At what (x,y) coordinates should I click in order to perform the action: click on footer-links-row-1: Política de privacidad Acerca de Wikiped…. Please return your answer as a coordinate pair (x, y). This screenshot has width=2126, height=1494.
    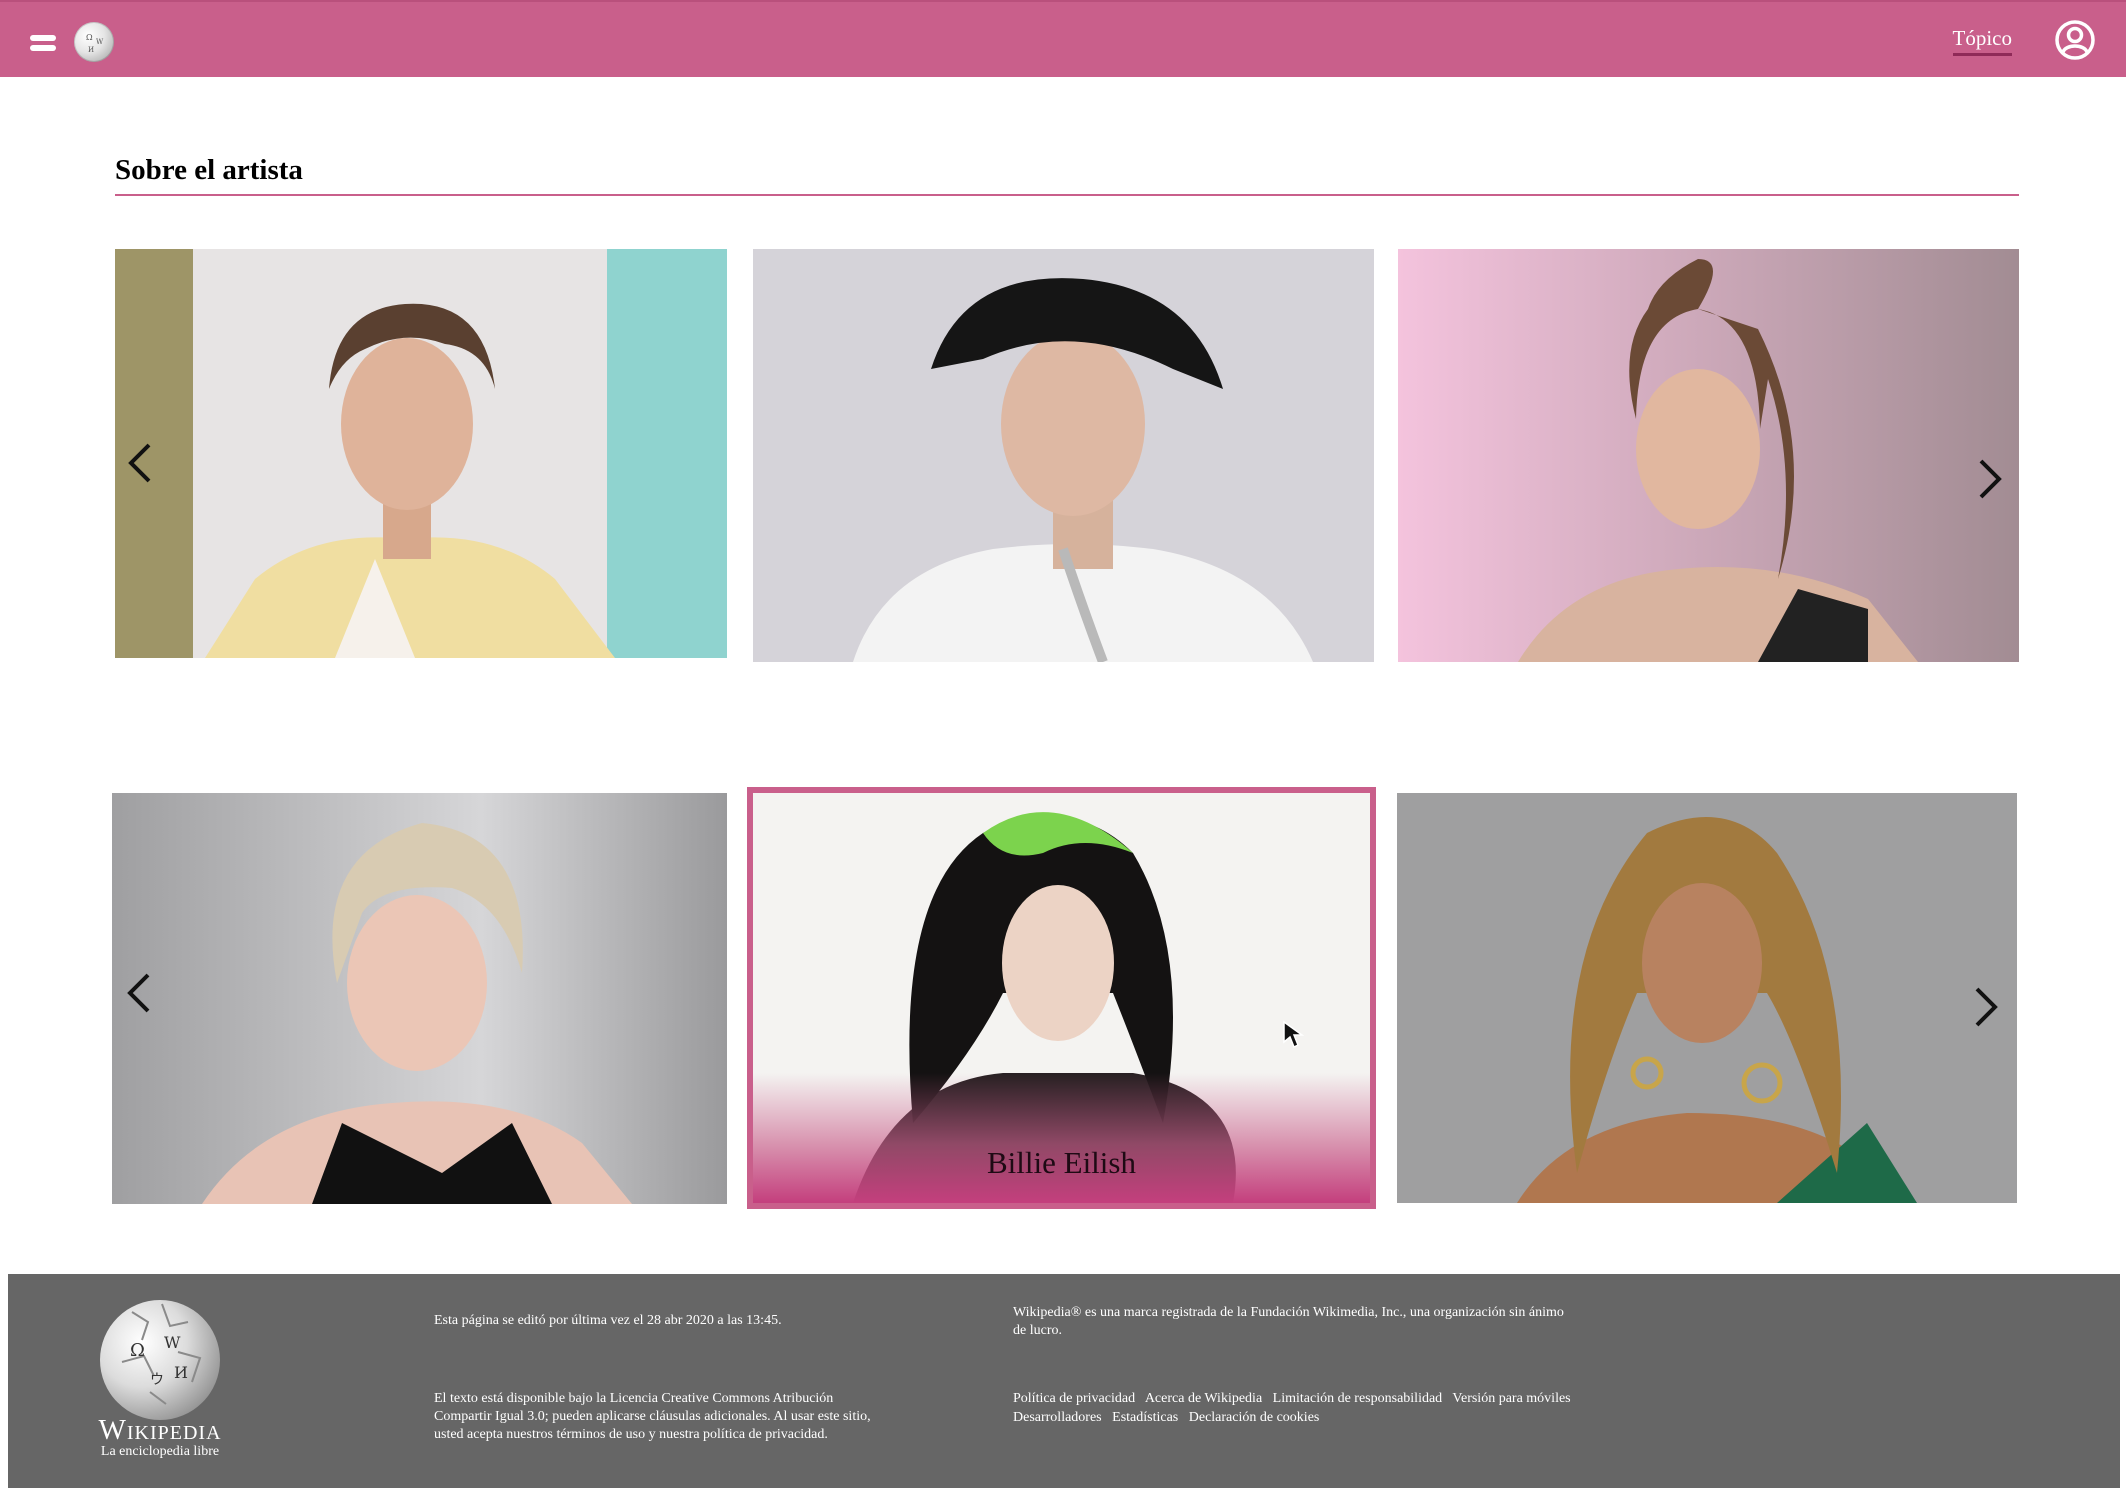
    Looking at the image, I should click on (1363, 1399).